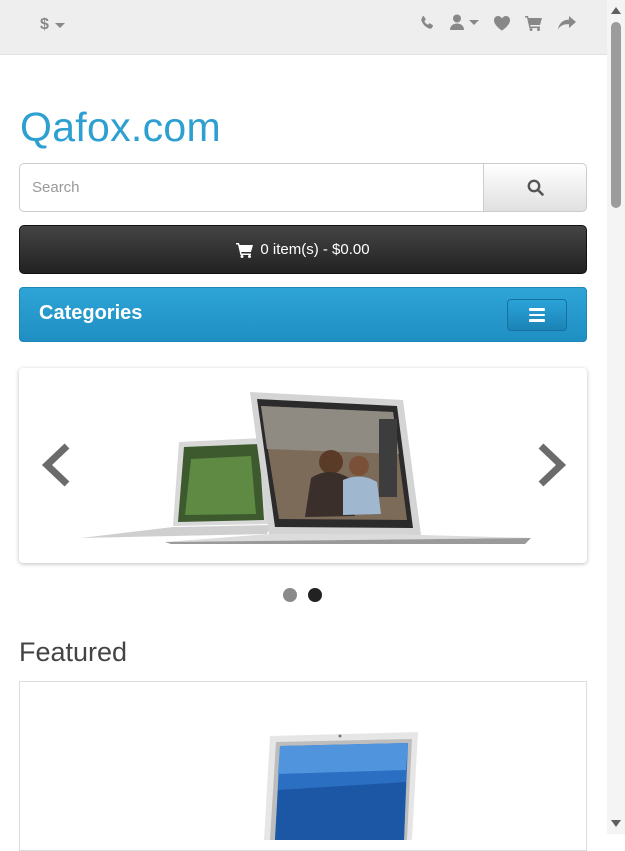 Image resolution: width=625 pixels, height=851 pixels. I want to click on chevron-left-icon, so click(56, 465).